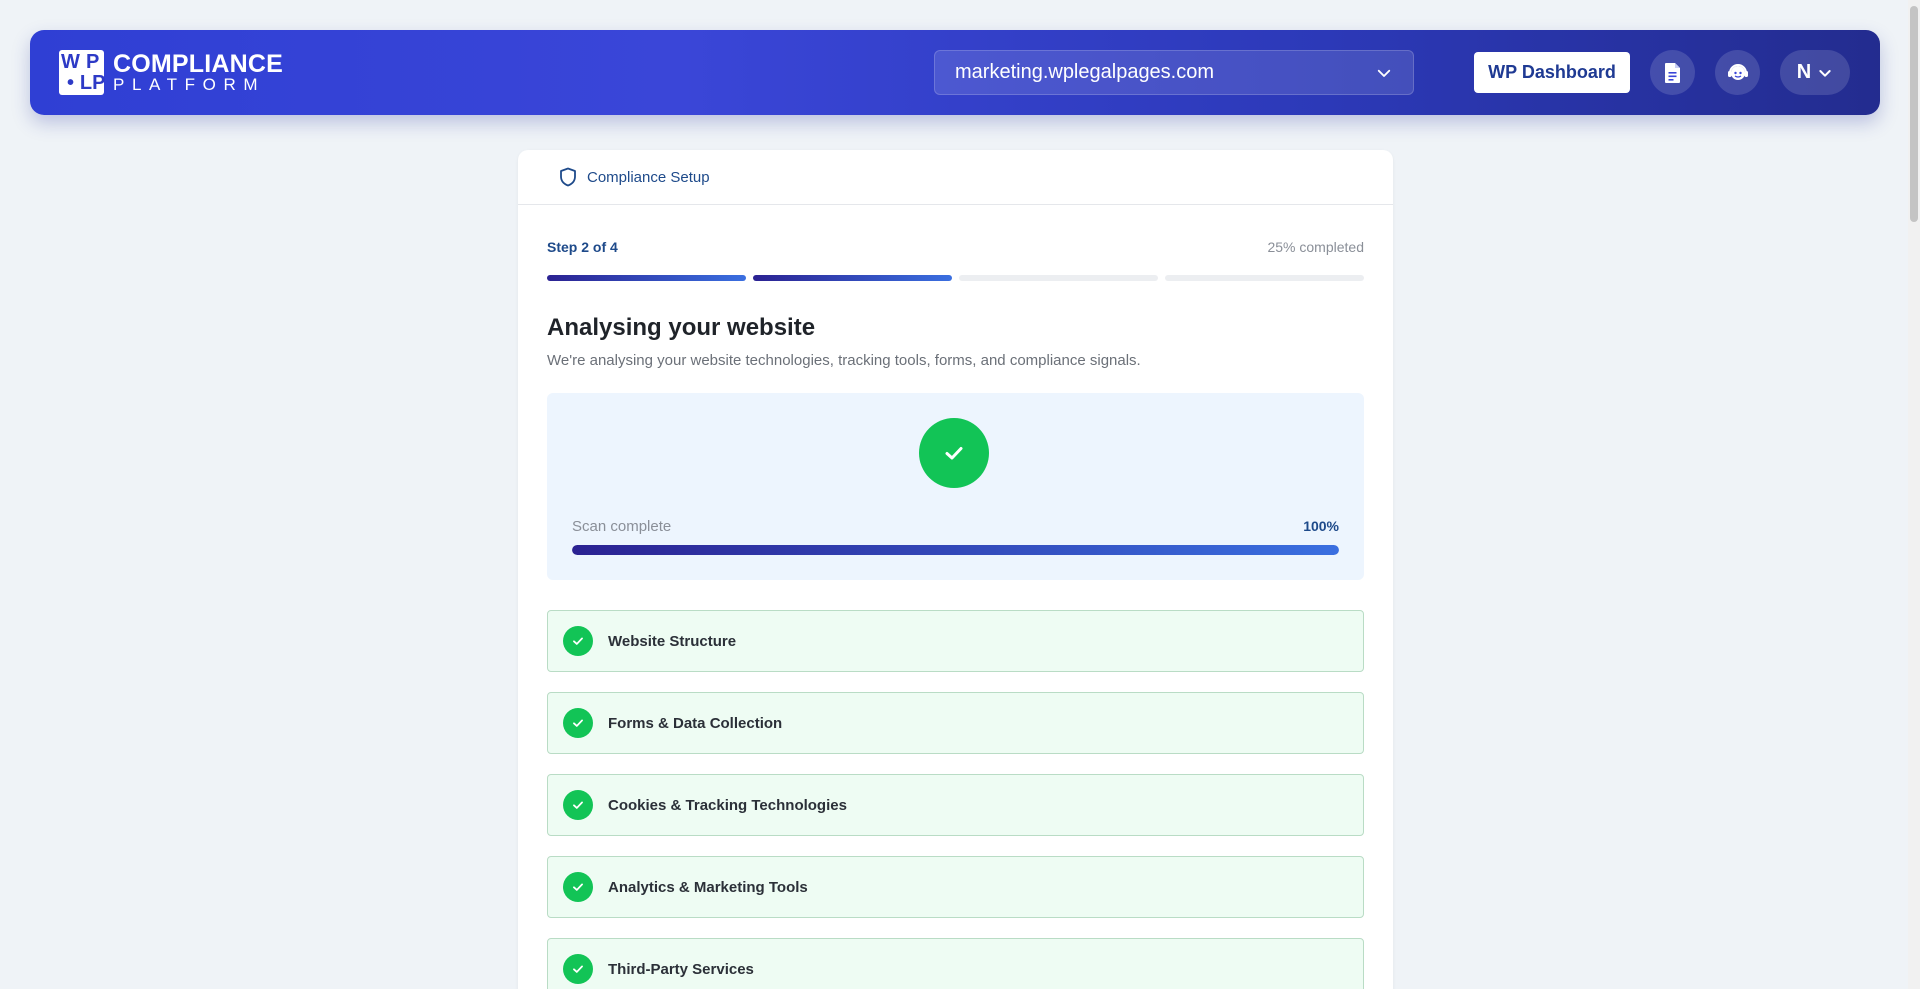  Describe the element at coordinates (1315, 247) in the screenshot. I see `progress-label: 25% completed` at that location.